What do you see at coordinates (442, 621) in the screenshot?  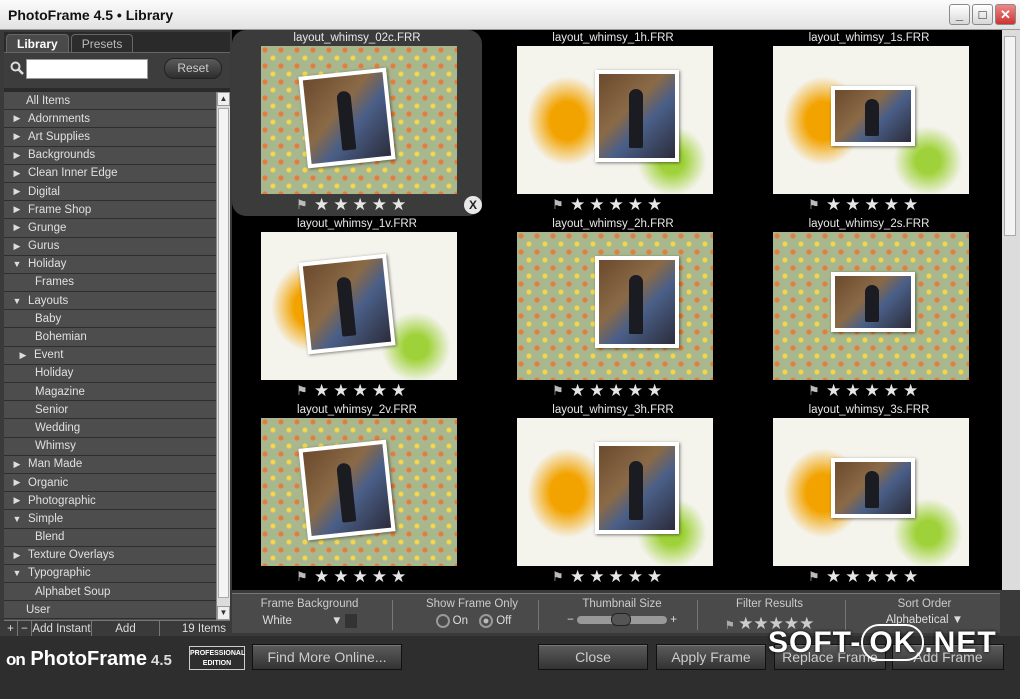 I see `show-frame-on-radio` at bounding box center [442, 621].